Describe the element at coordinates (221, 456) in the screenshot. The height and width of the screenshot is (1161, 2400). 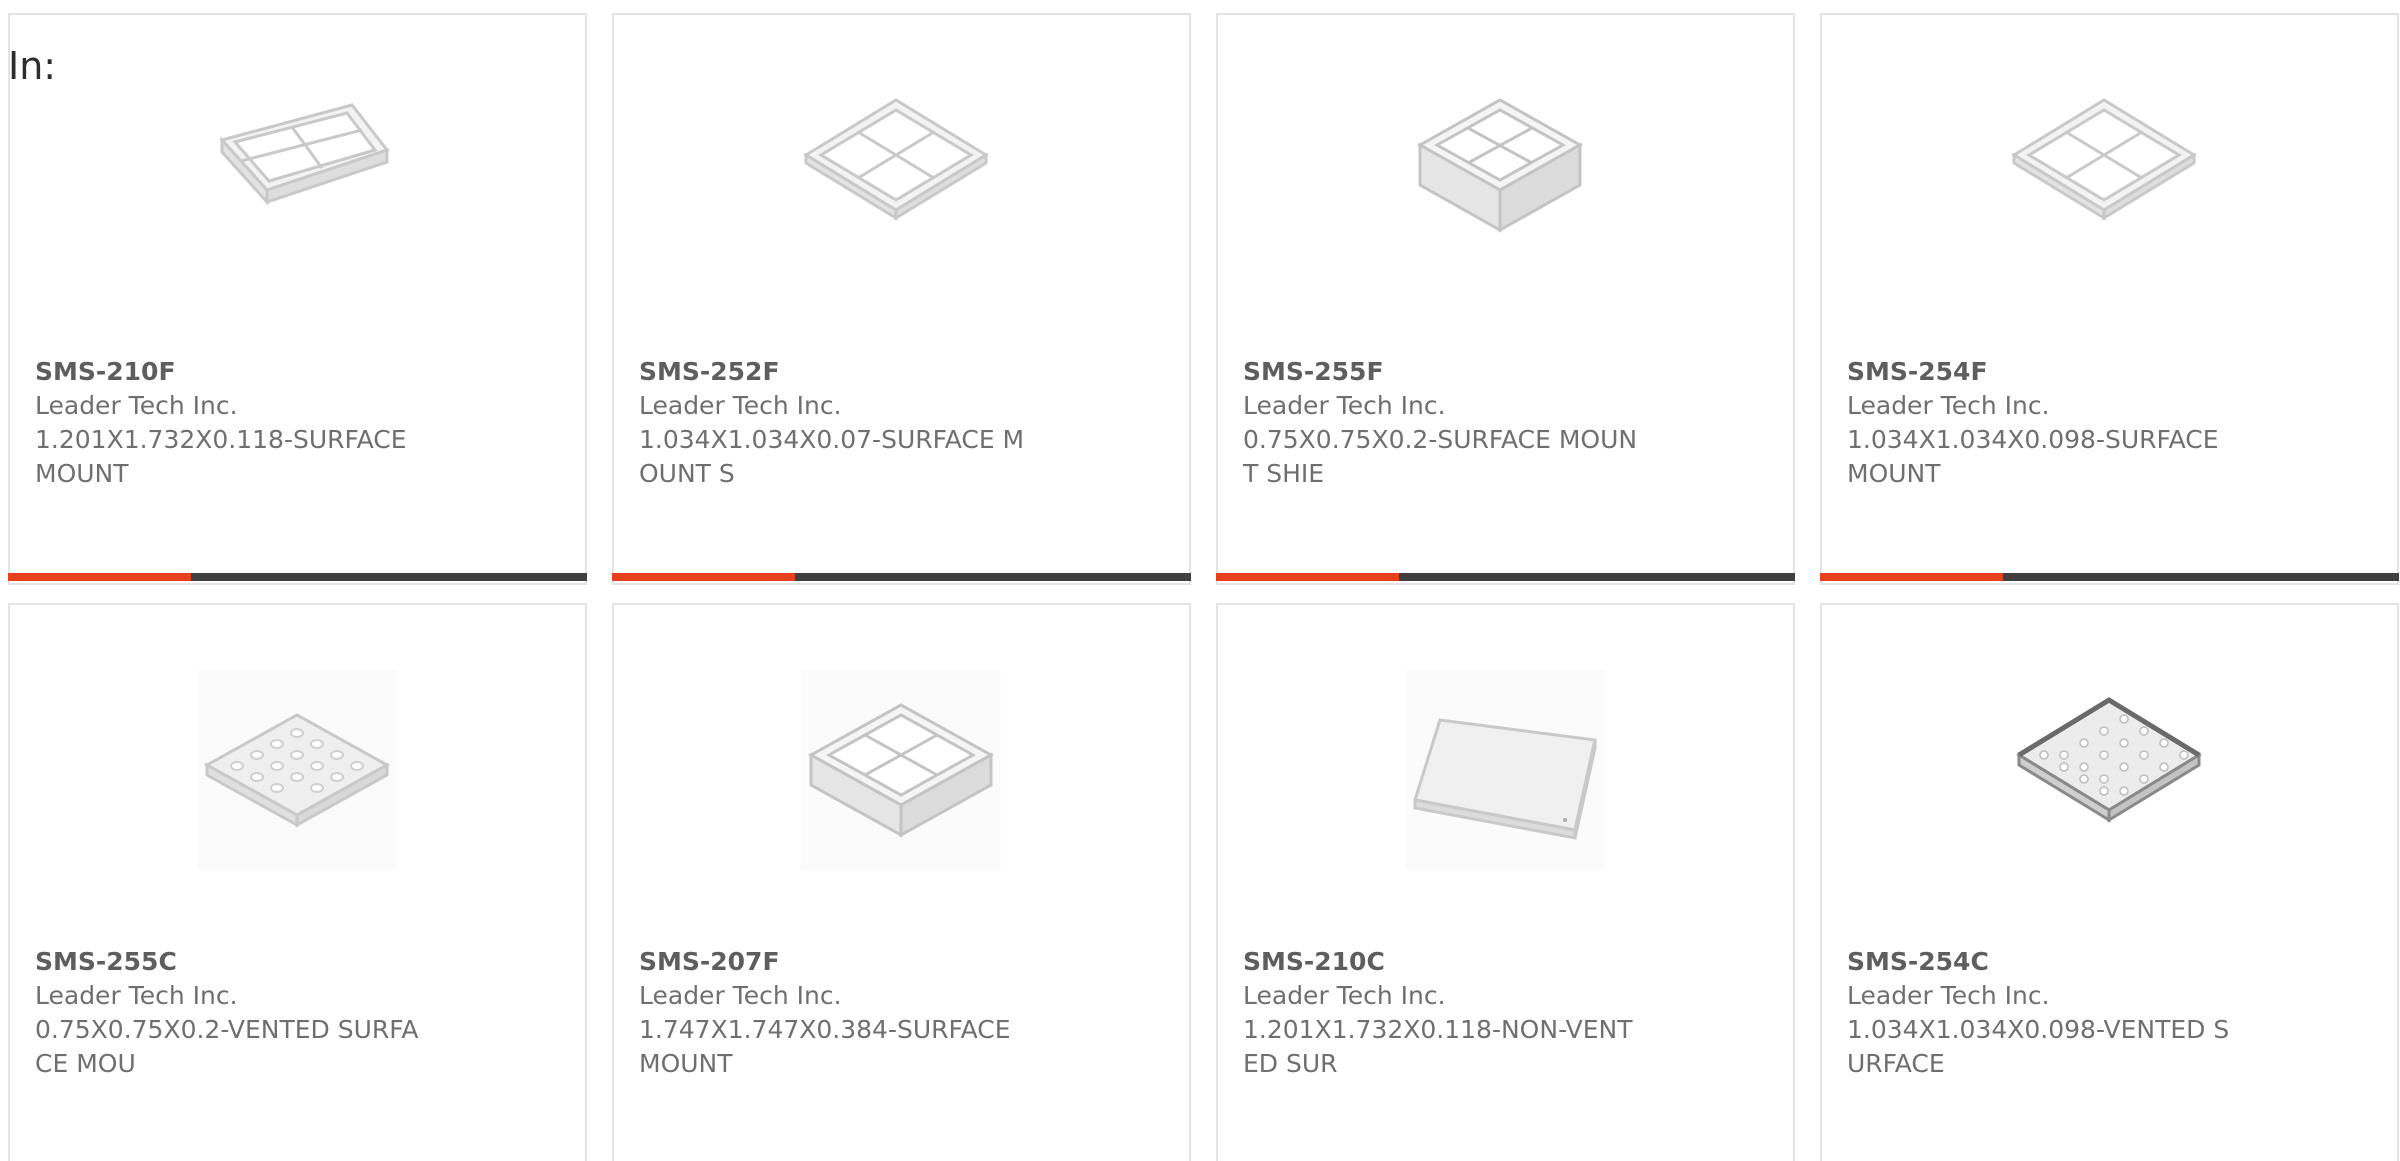
I see `product-description: 1.201X1.732X0.118-SURFACE MOUNT` at that location.